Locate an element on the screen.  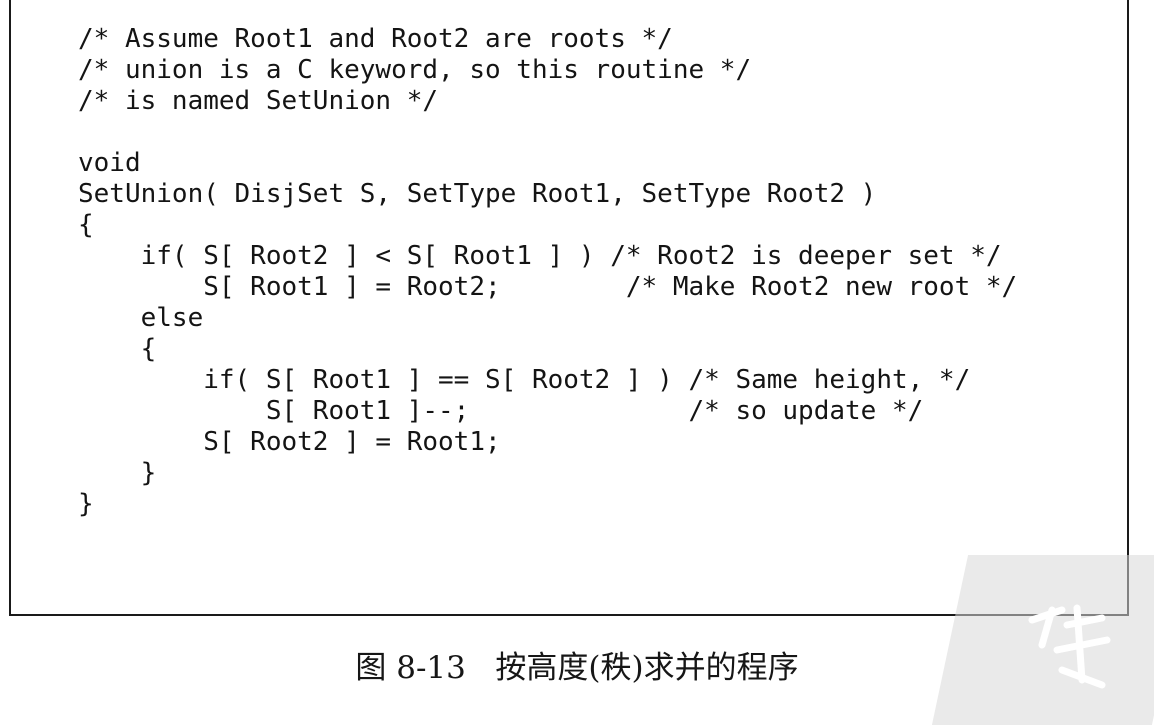
code-line-decrement: S[ Root1 ]--; /* so update */ is located at coordinates (501, 411).